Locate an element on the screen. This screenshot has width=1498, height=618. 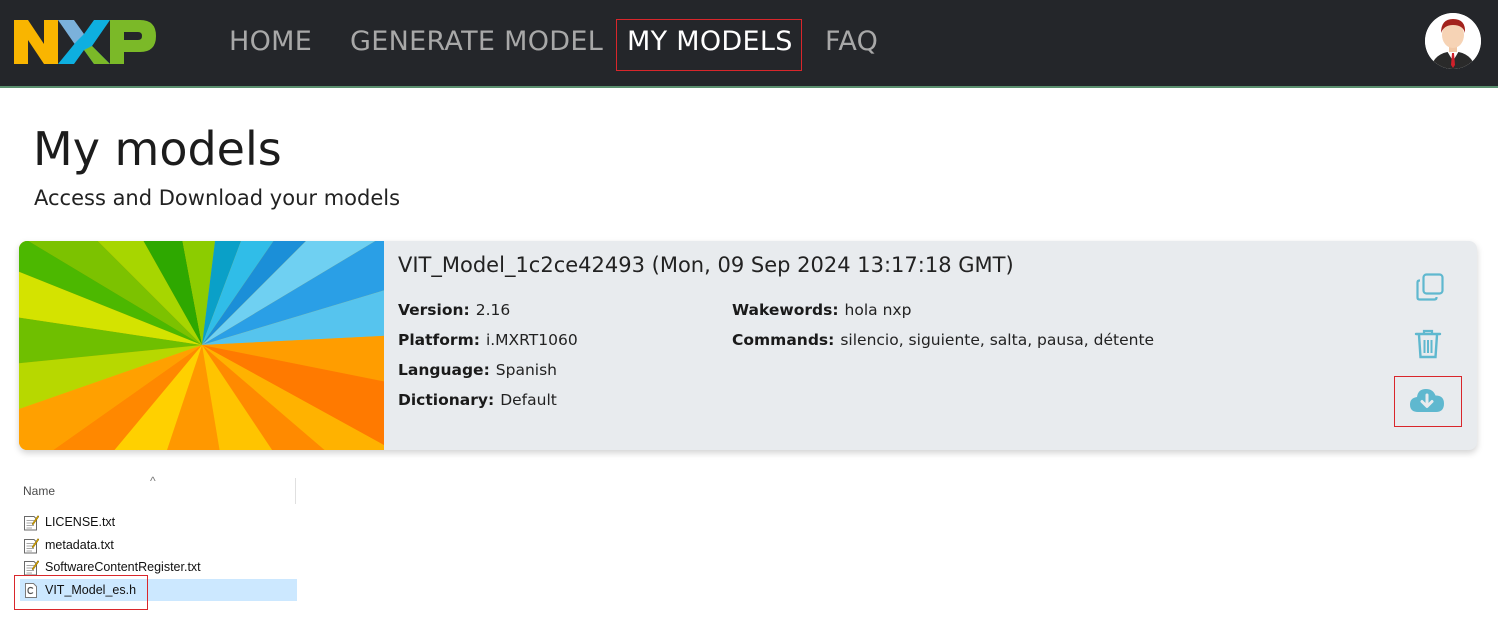
file-name: LICENSE.txt is located at coordinates (80, 522).